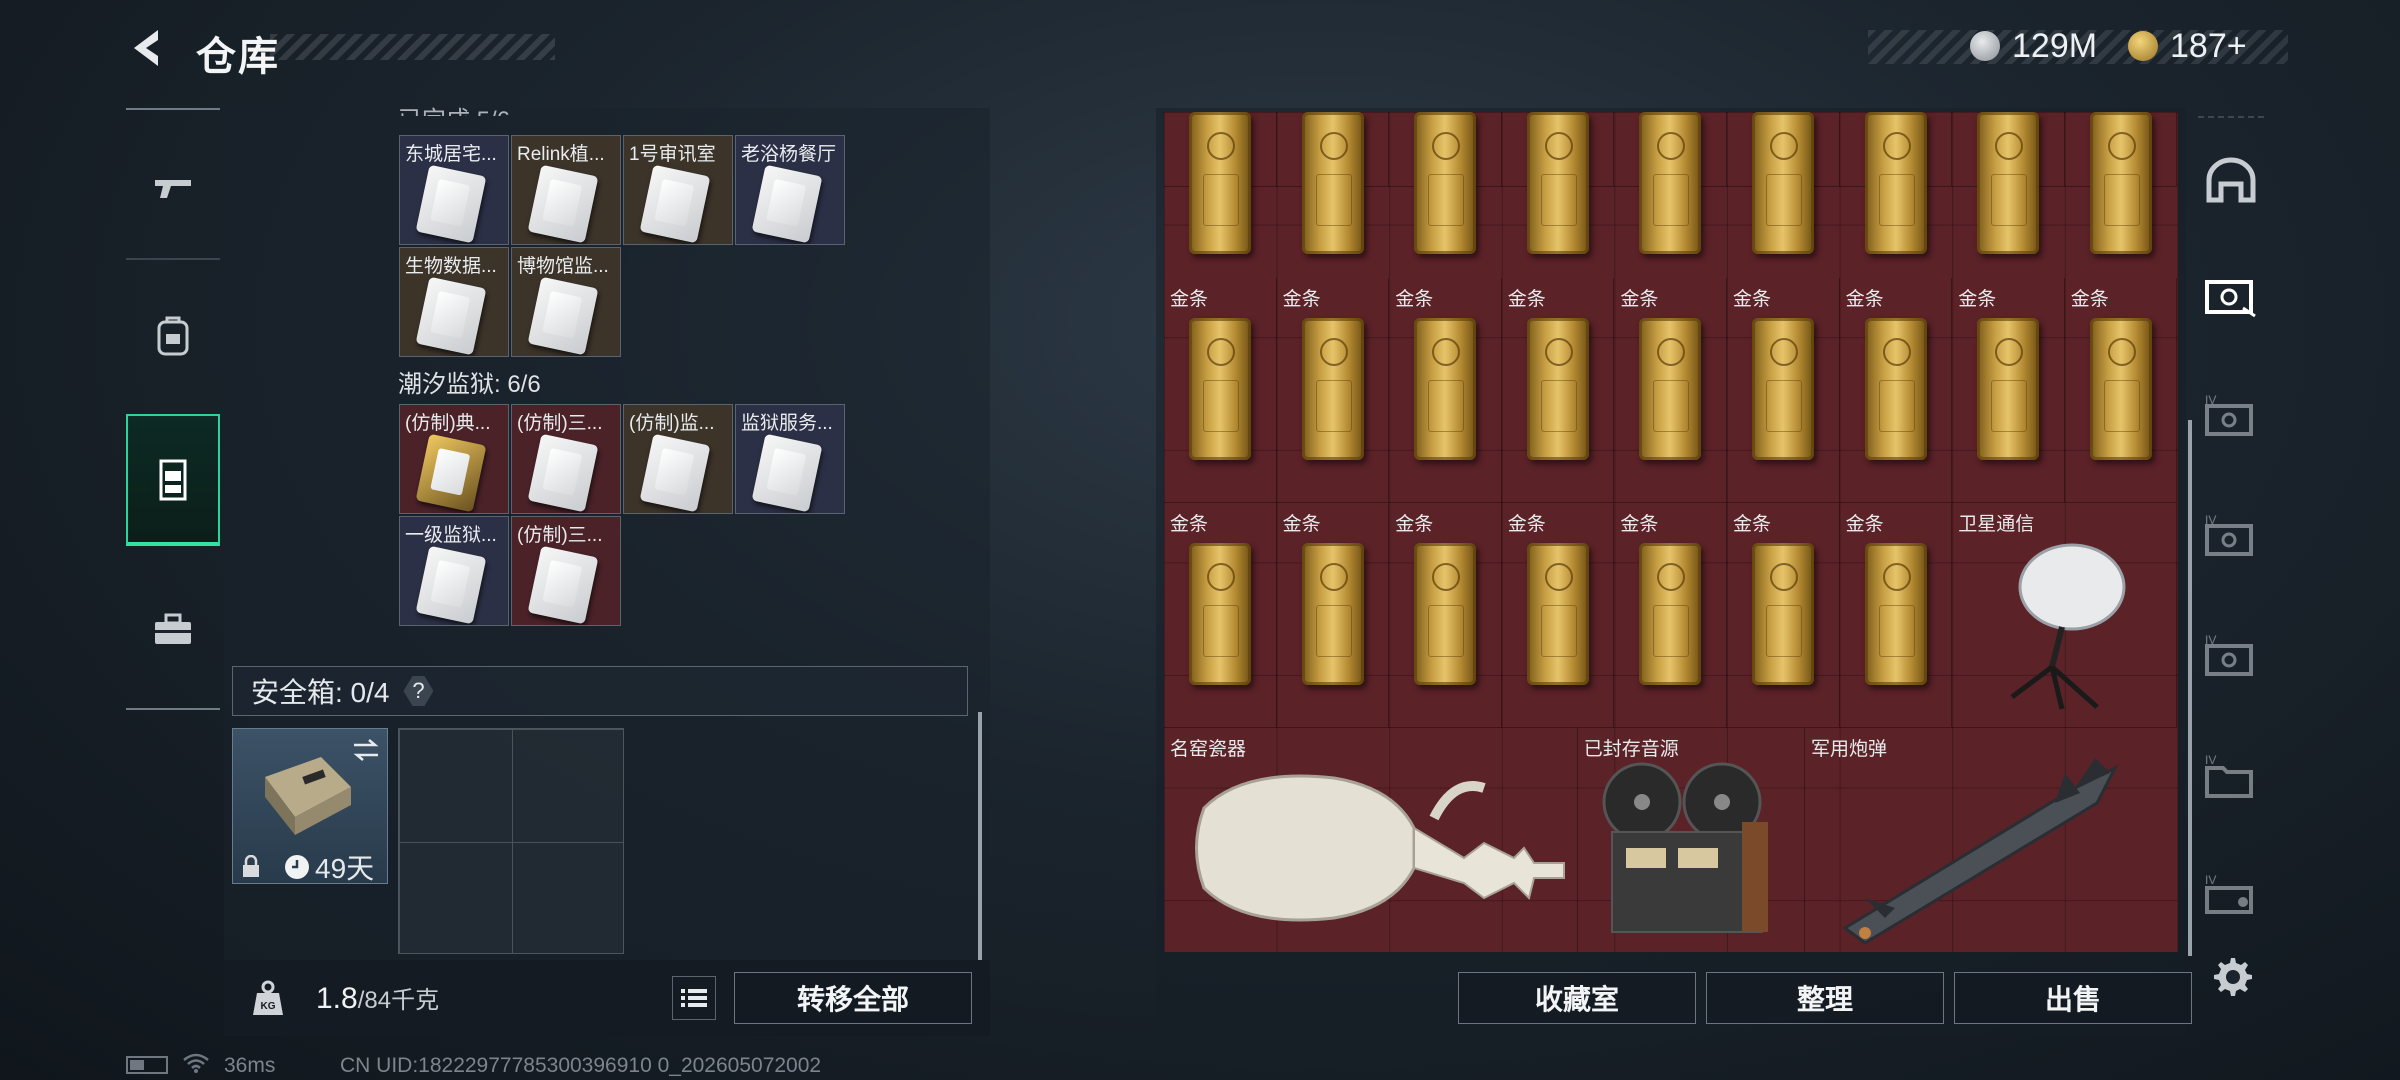 Image resolution: width=2400 pixels, height=1080 pixels. I want to click on weight-icon-box: KG, so click(268, 998).